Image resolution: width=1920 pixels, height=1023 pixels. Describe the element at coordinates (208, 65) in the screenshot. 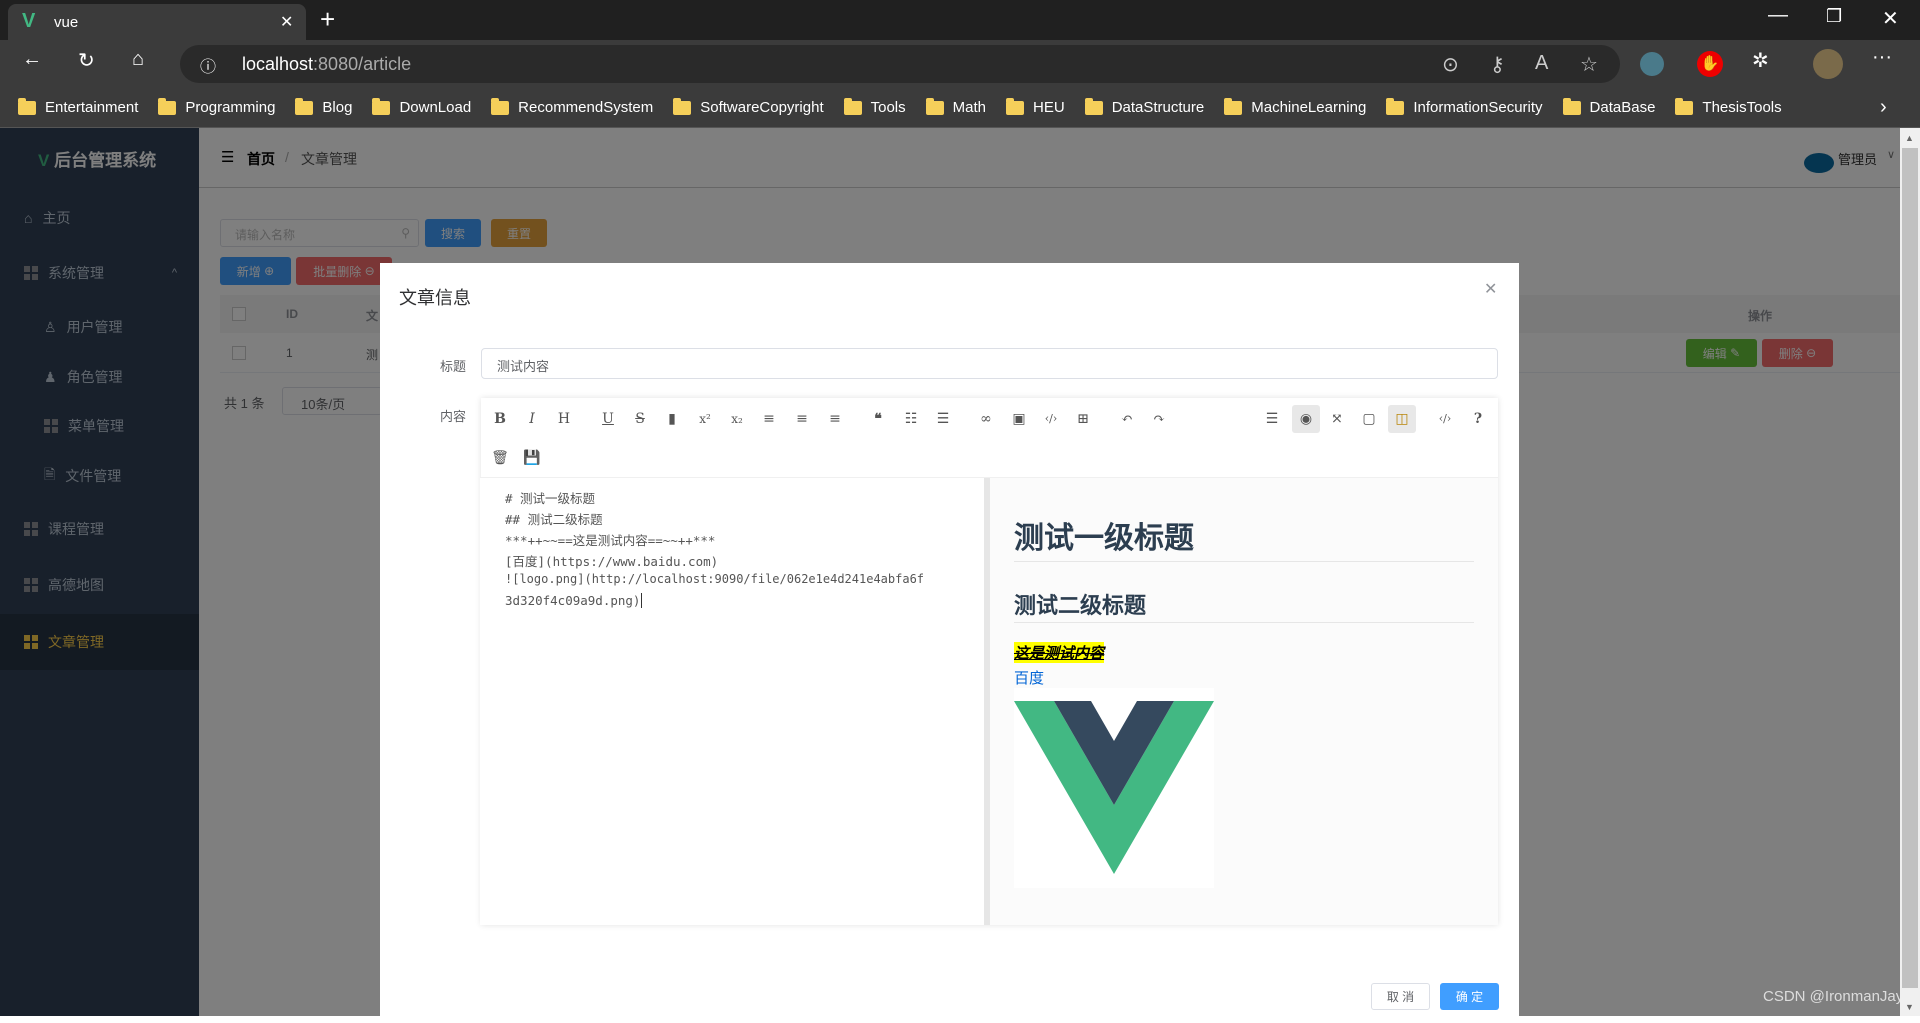

I see `site-info-icon: ⓘ` at that location.